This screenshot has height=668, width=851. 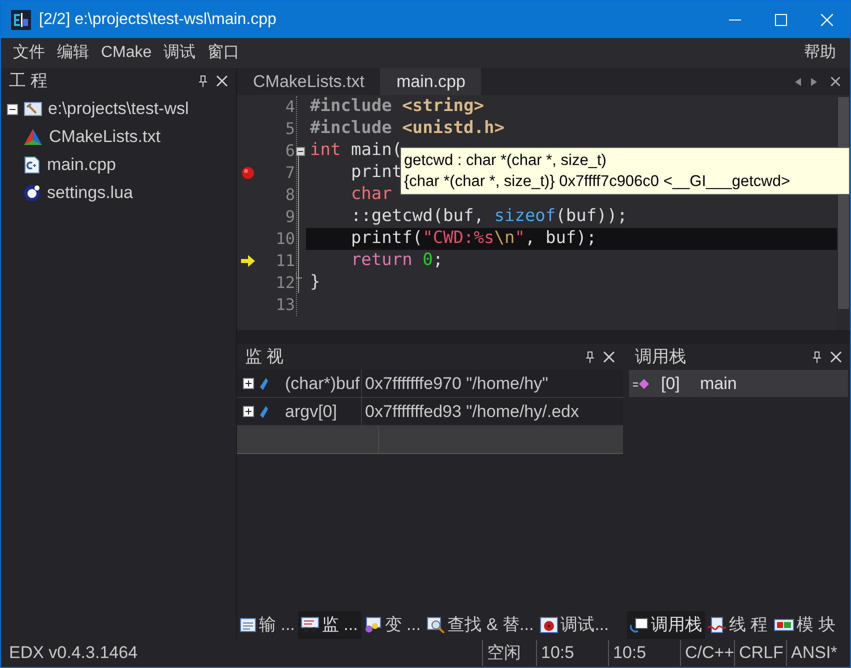 What do you see at coordinates (718, 383) in the screenshot?
I see `frame-function: main` at bounding box center [718, 383].